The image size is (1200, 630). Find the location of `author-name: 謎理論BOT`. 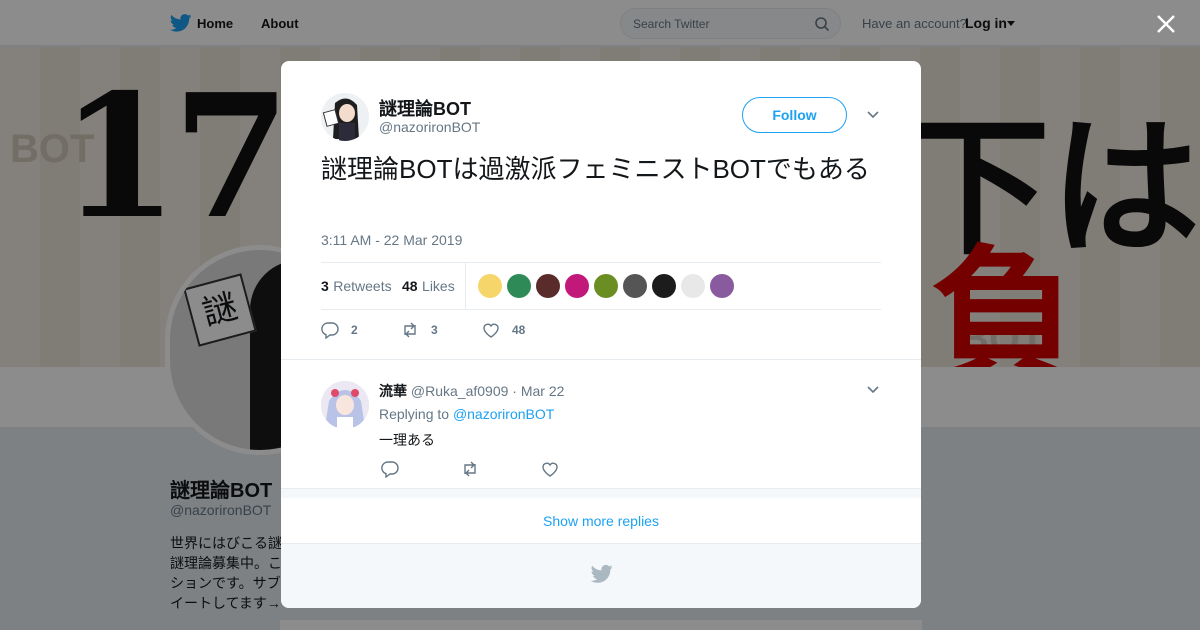

author-name: 謎理論BOT is located at coordinates (425, 108).